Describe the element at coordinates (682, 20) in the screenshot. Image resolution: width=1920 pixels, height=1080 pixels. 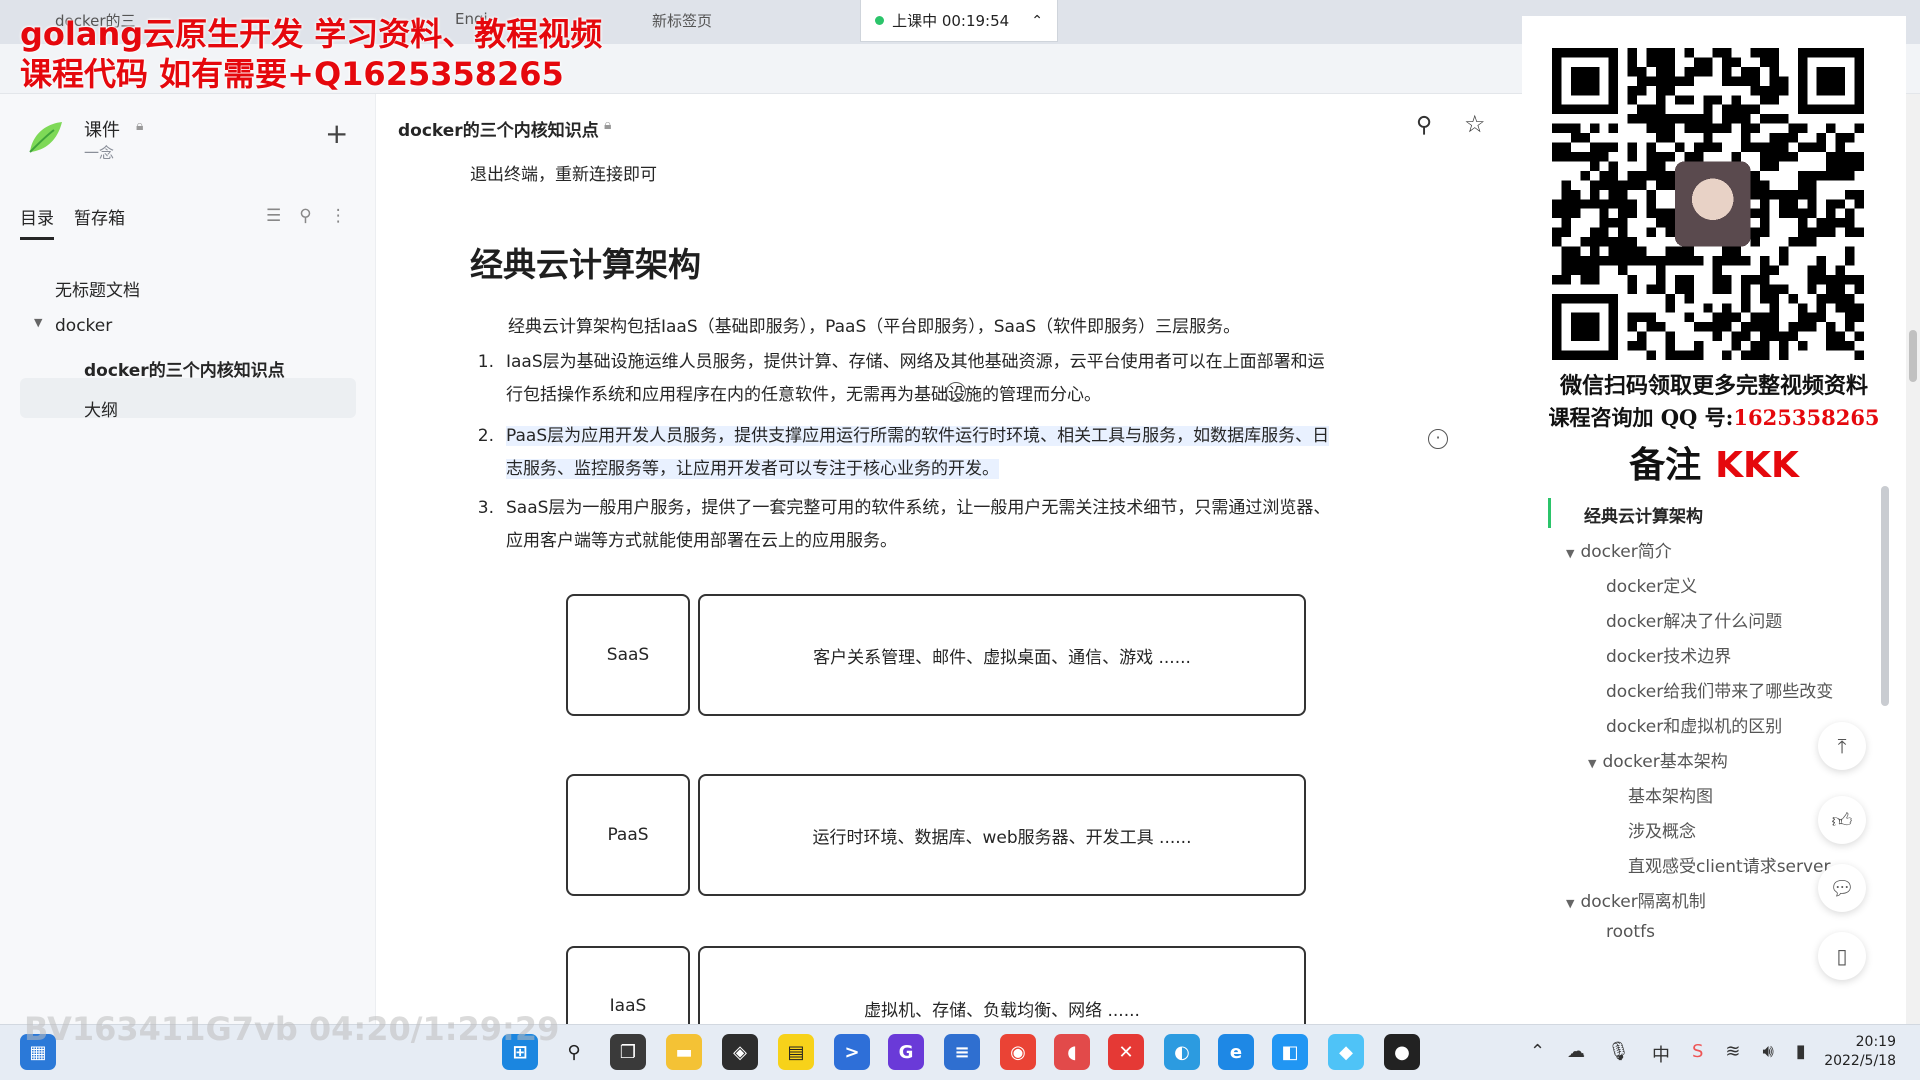
I see `browser-tab-new-tab: 新标签页` at that location.